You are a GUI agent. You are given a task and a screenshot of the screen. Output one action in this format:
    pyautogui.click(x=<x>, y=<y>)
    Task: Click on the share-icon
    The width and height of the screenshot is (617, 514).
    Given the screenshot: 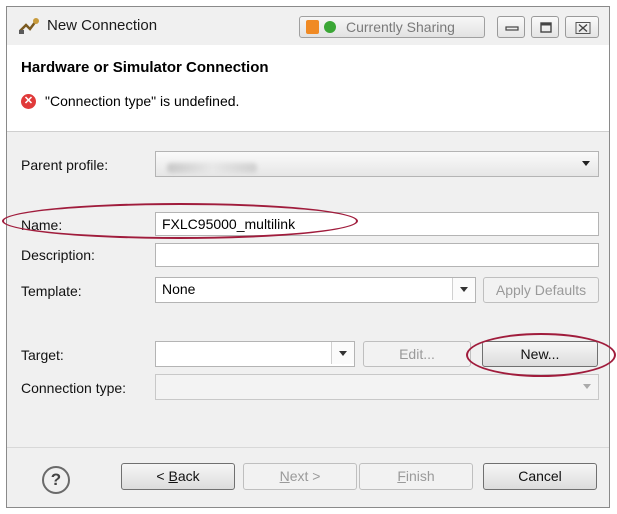 What is the action you would take?
    pyautogui.click(x=312, y=27)
    